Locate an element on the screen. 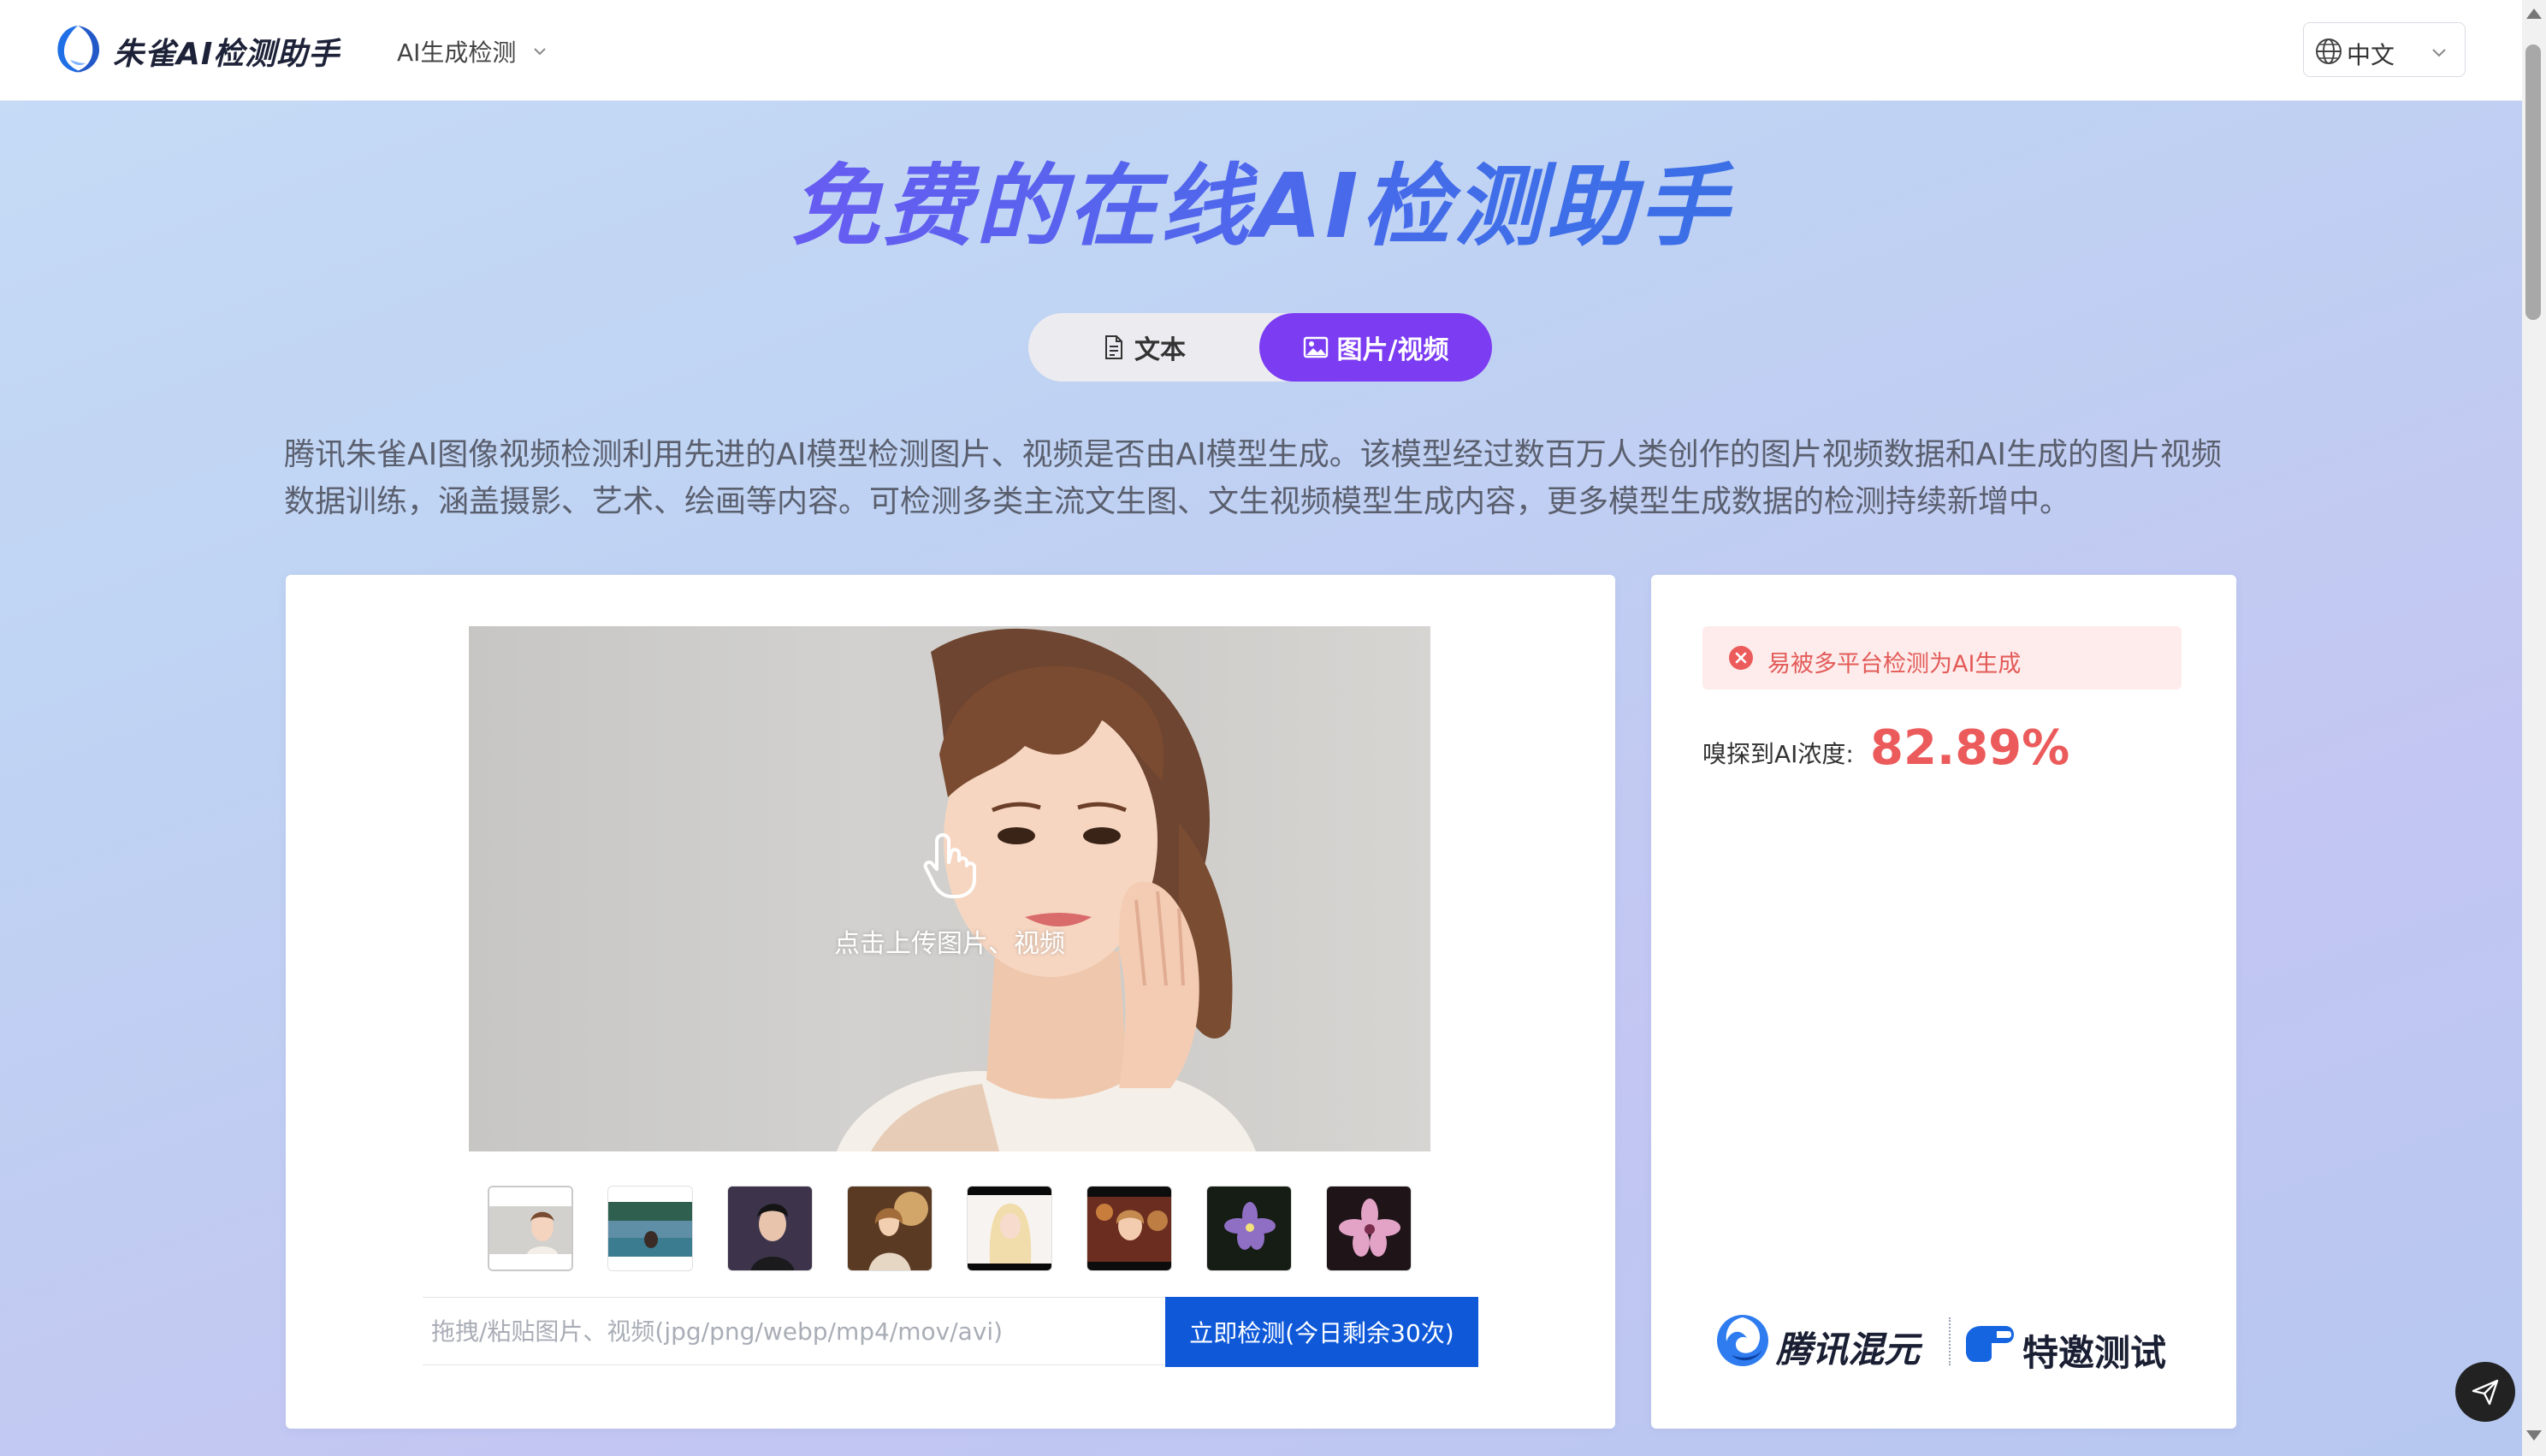 The height and width of the screenshot is (1456, 2546). upload-dropzone: 点击上传图片、视频 is located at coordinates (949, 889).